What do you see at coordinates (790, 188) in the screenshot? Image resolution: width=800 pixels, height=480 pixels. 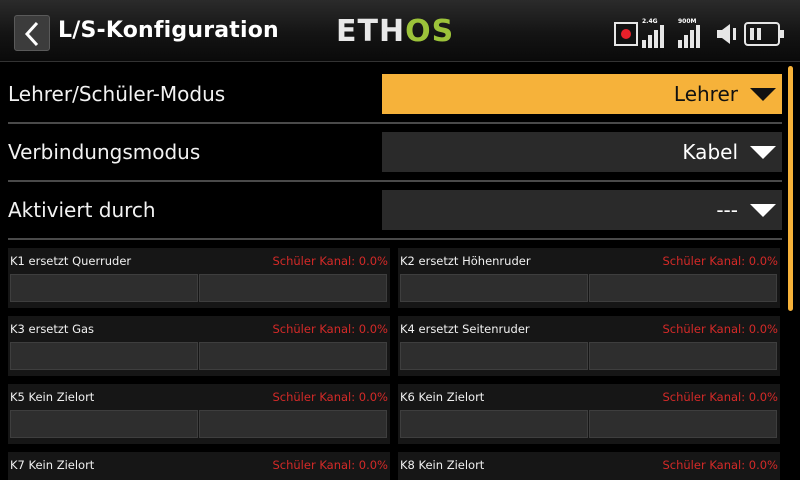 I see `scrollbar` at bounding box center [790, 188].